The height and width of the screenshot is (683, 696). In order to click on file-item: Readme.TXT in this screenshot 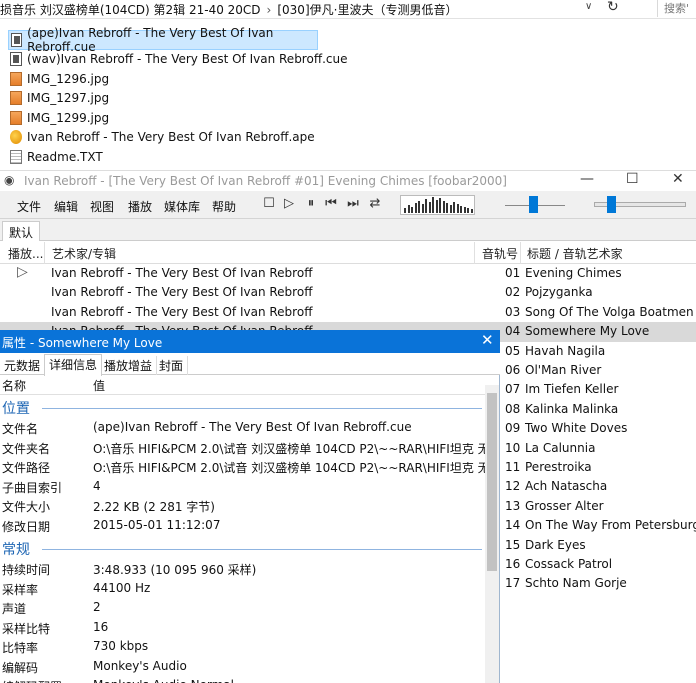, I will do `click(179, 157)`.